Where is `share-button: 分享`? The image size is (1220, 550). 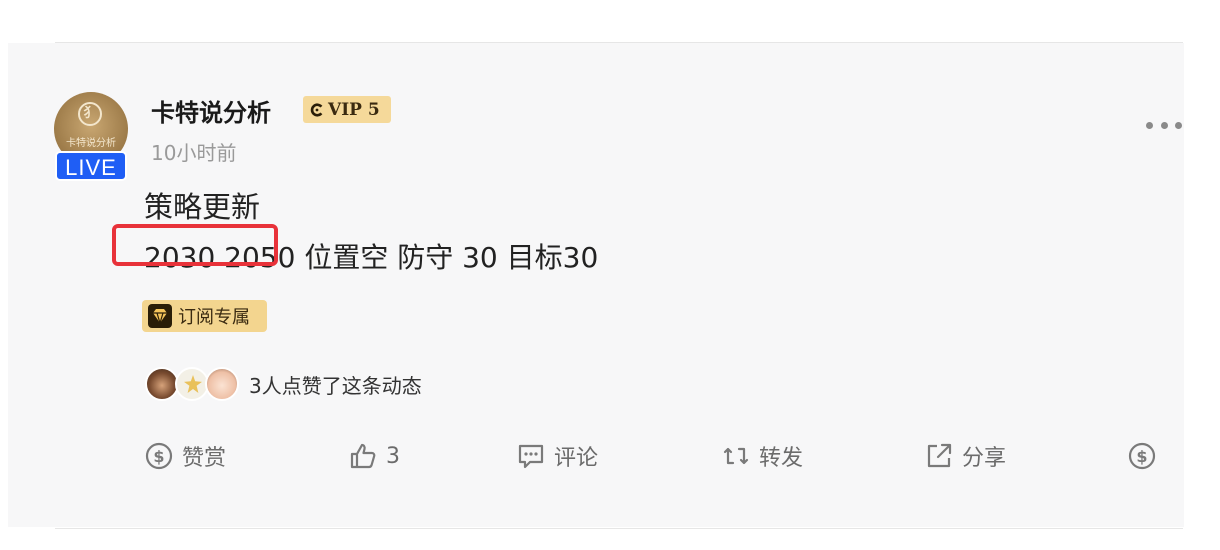
share-button: 分享 is located at coordinates (965, 456).